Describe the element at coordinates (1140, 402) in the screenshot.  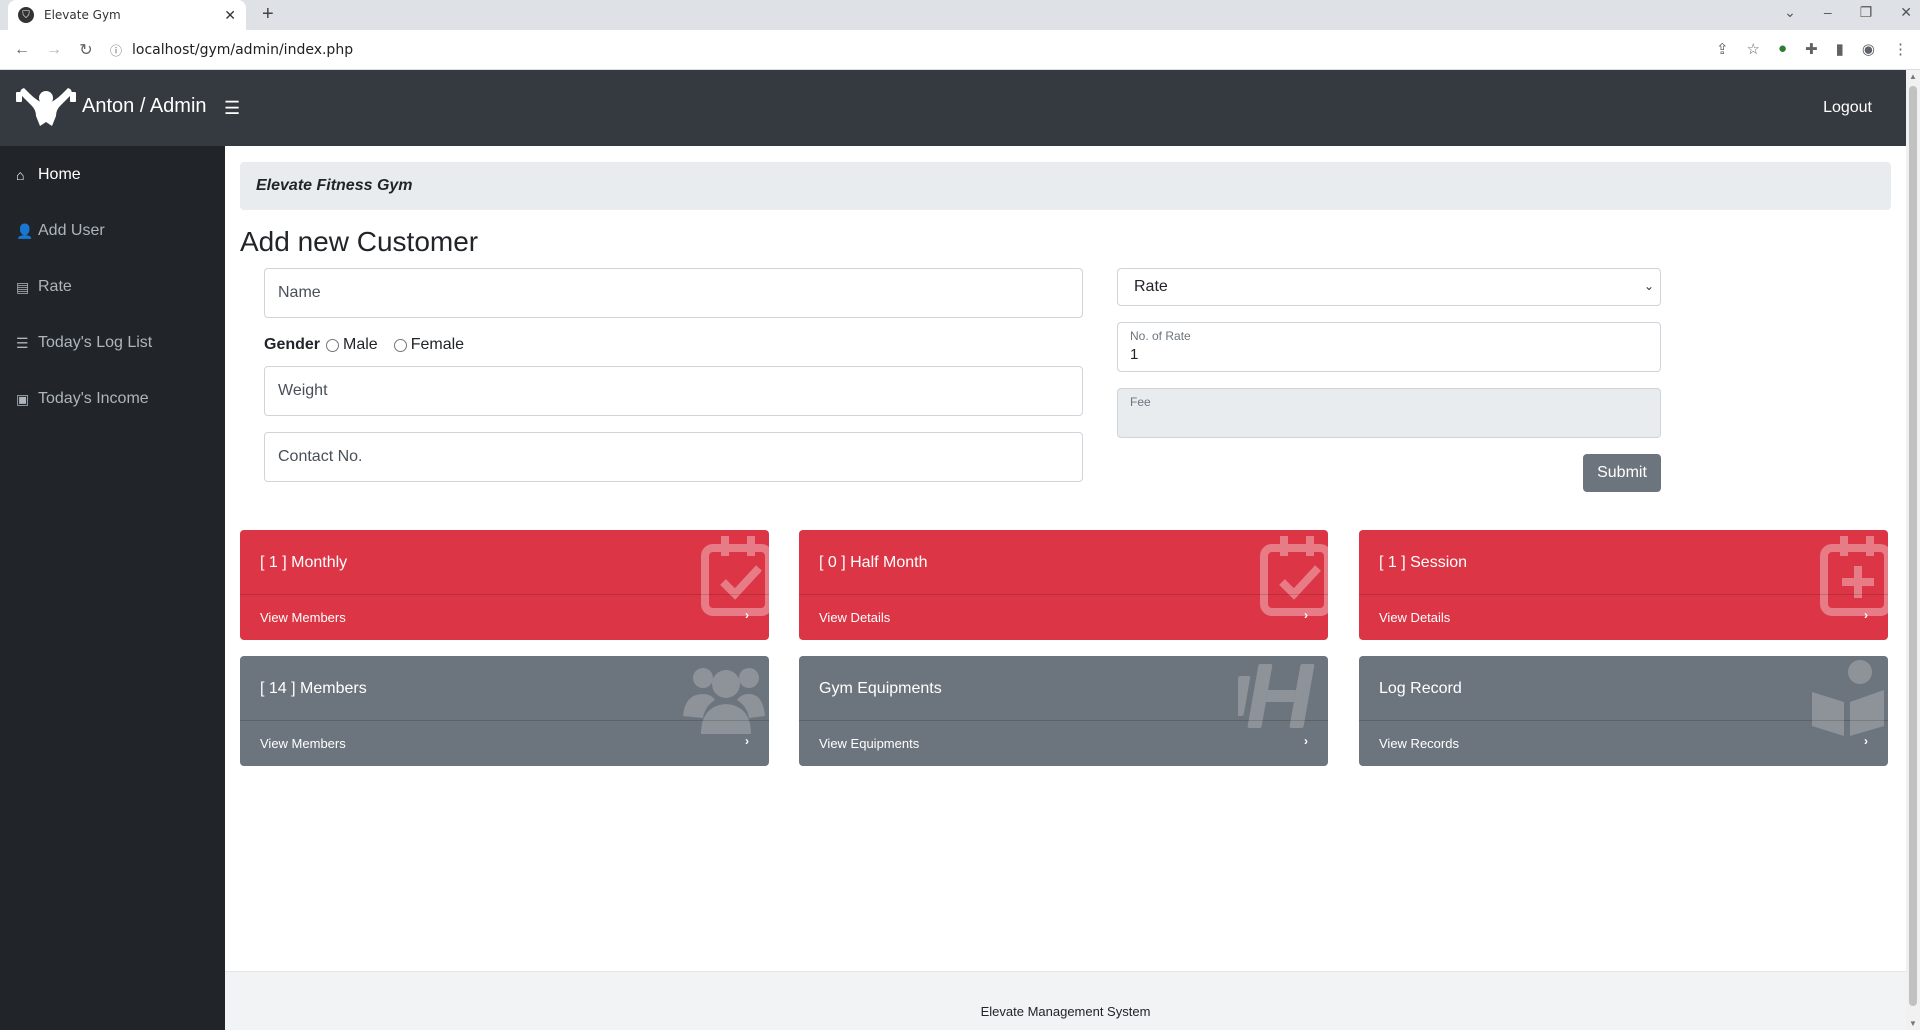
I see `fee-label: Fee` at that location.